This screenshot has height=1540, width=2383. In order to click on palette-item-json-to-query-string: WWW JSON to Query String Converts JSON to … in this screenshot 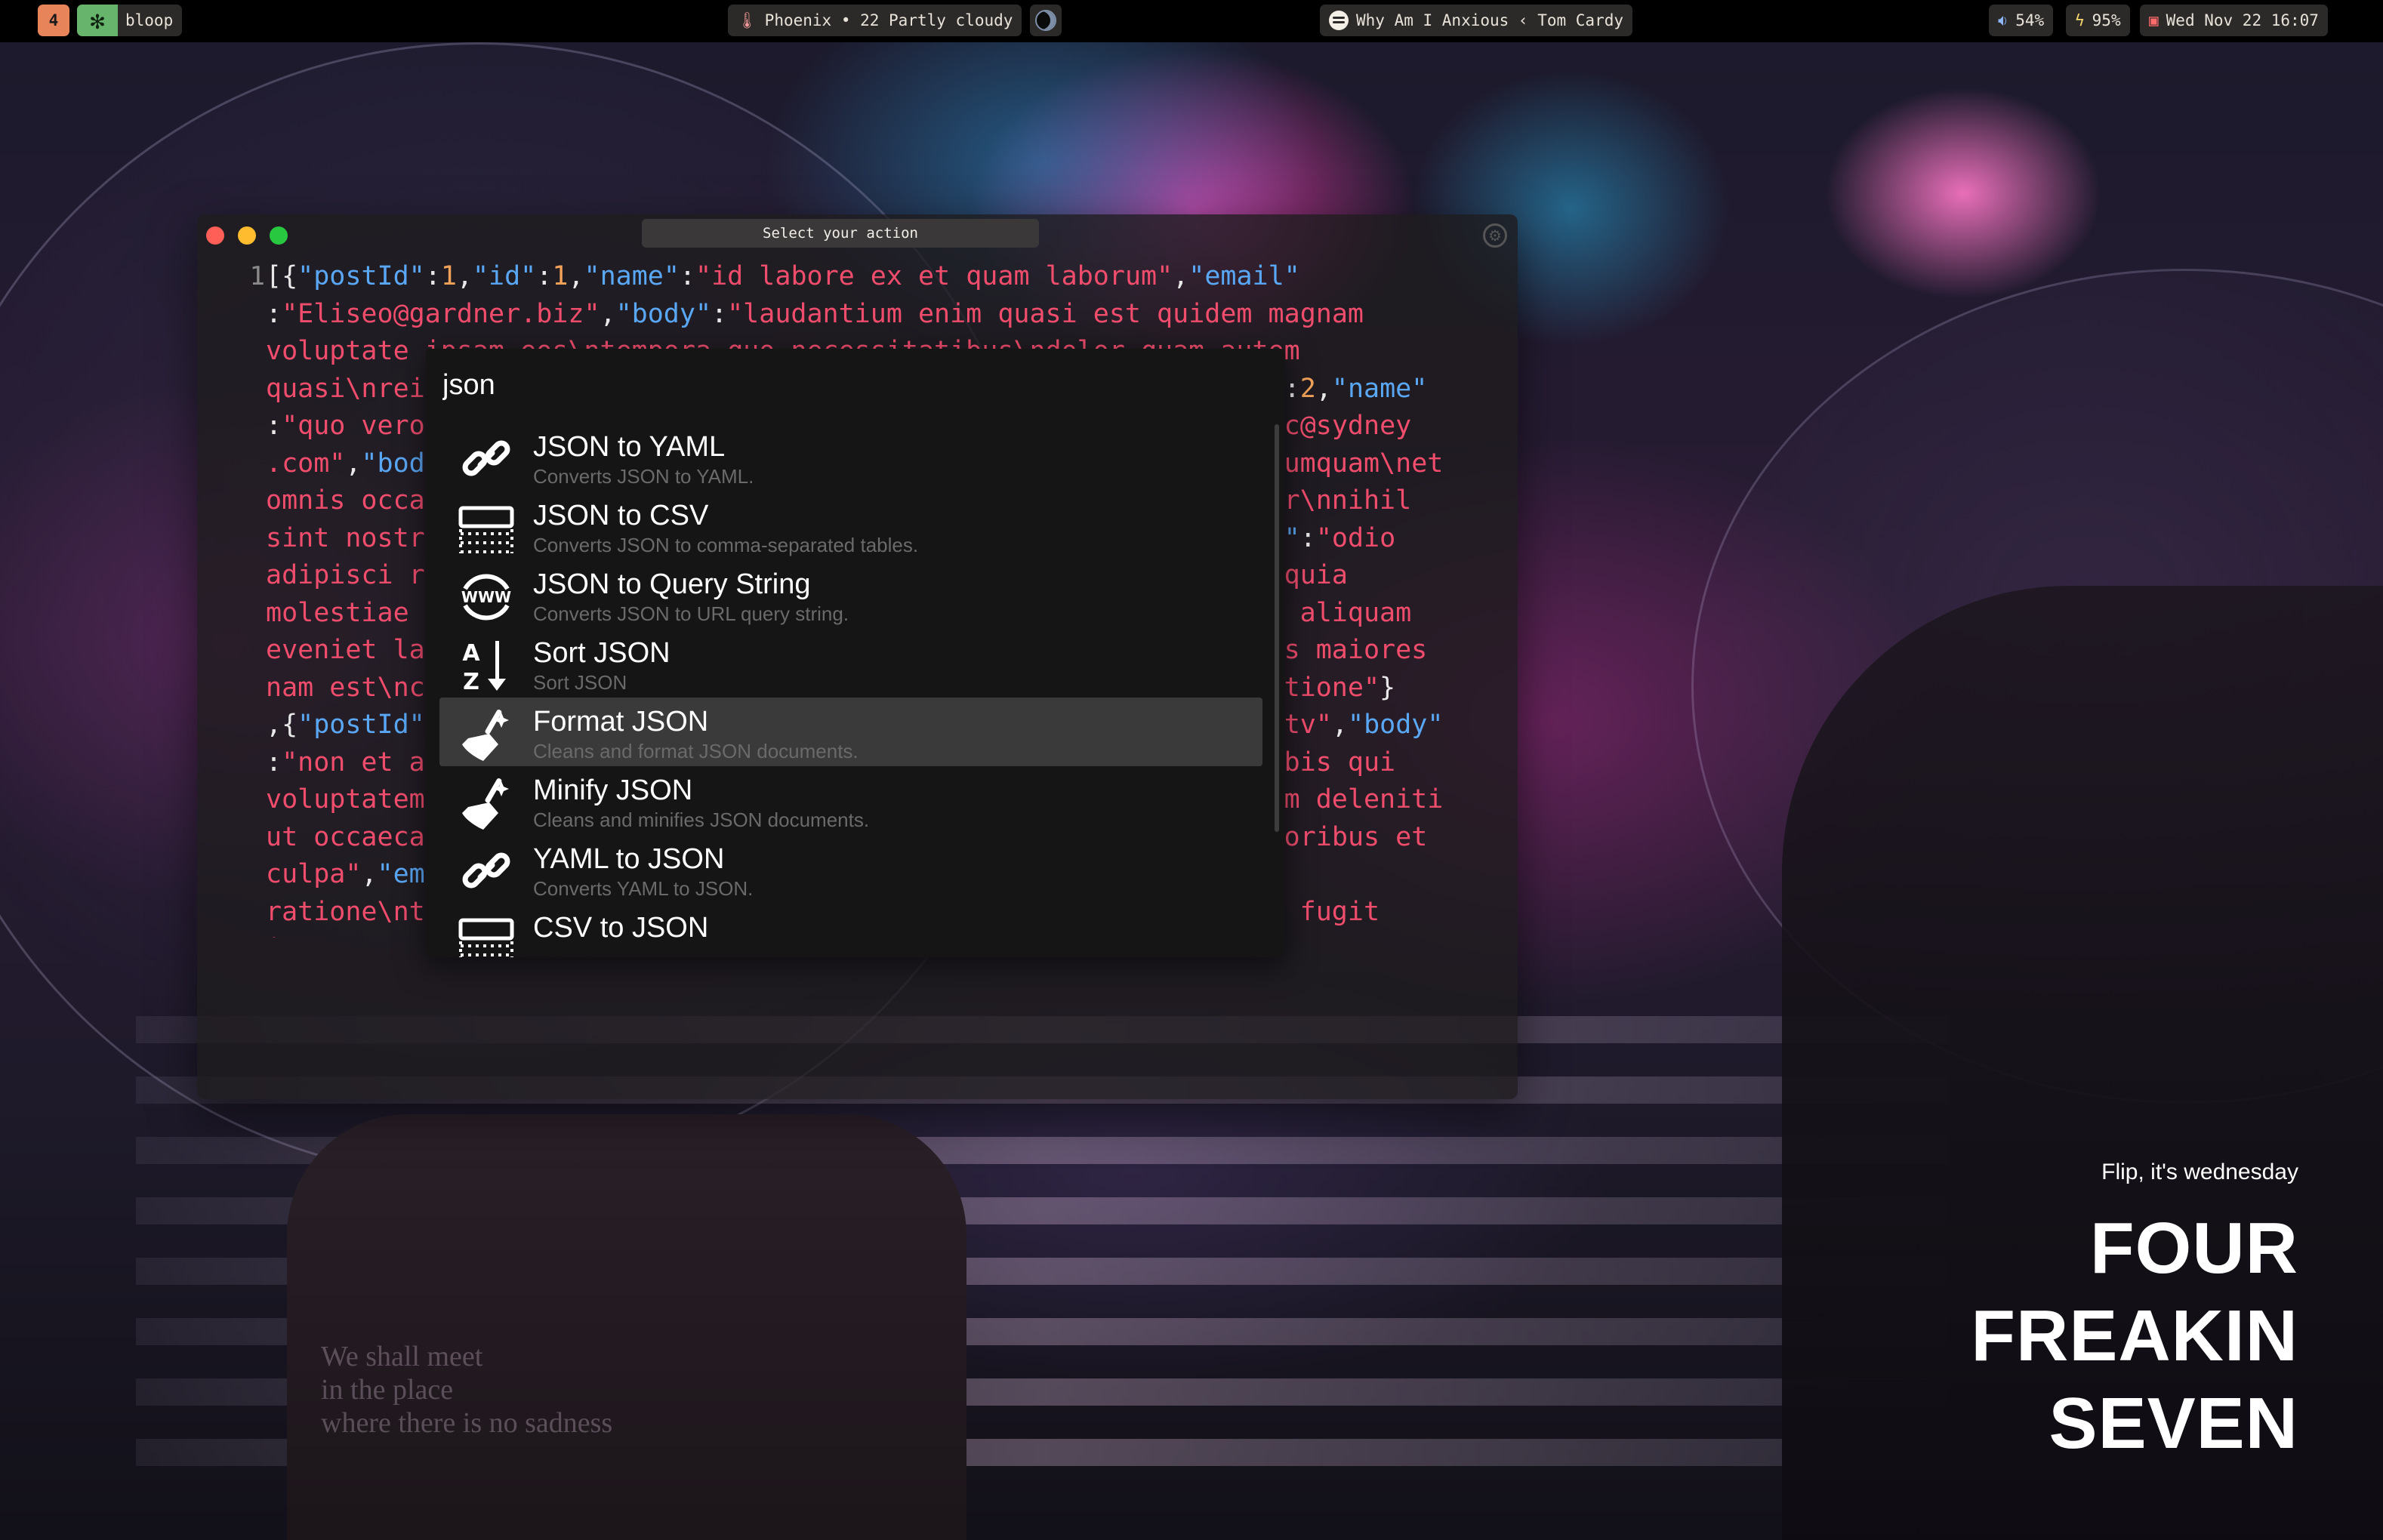, I will do `click(850, 594)`.